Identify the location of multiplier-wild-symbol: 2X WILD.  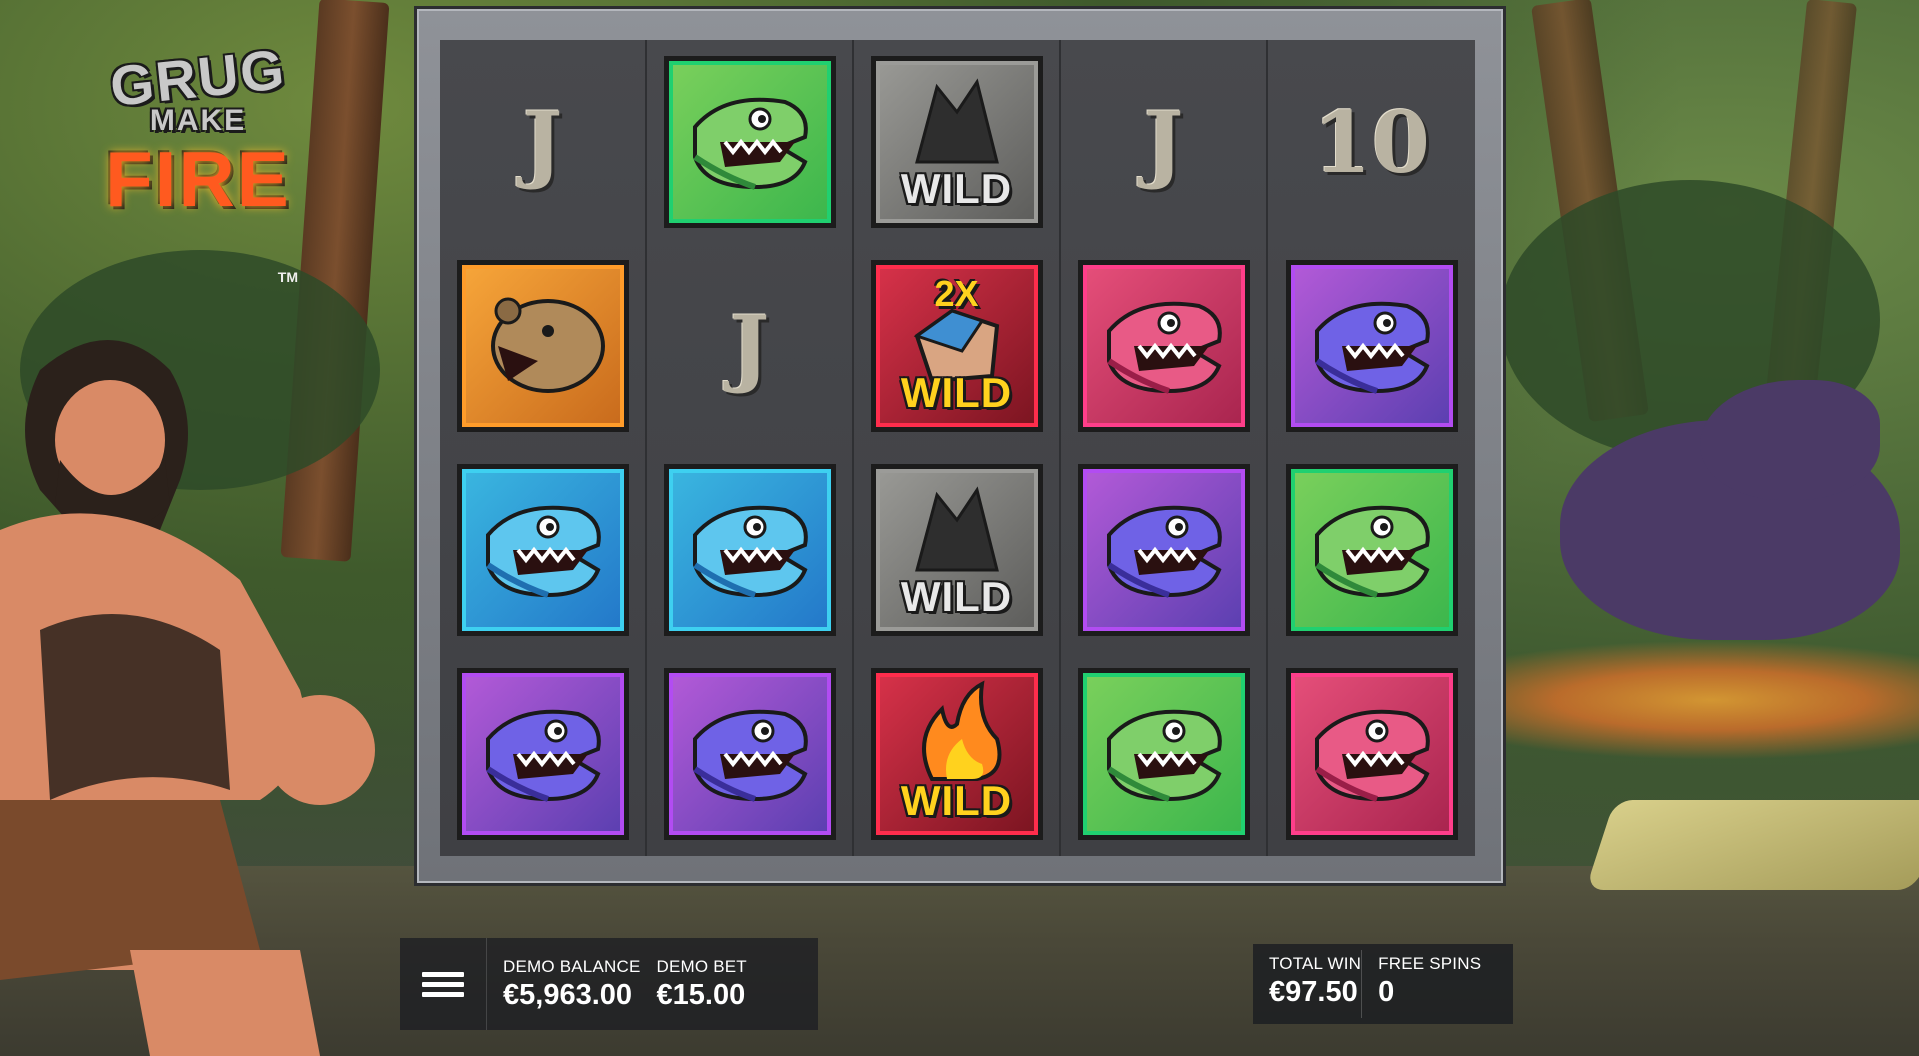
(956, 346).